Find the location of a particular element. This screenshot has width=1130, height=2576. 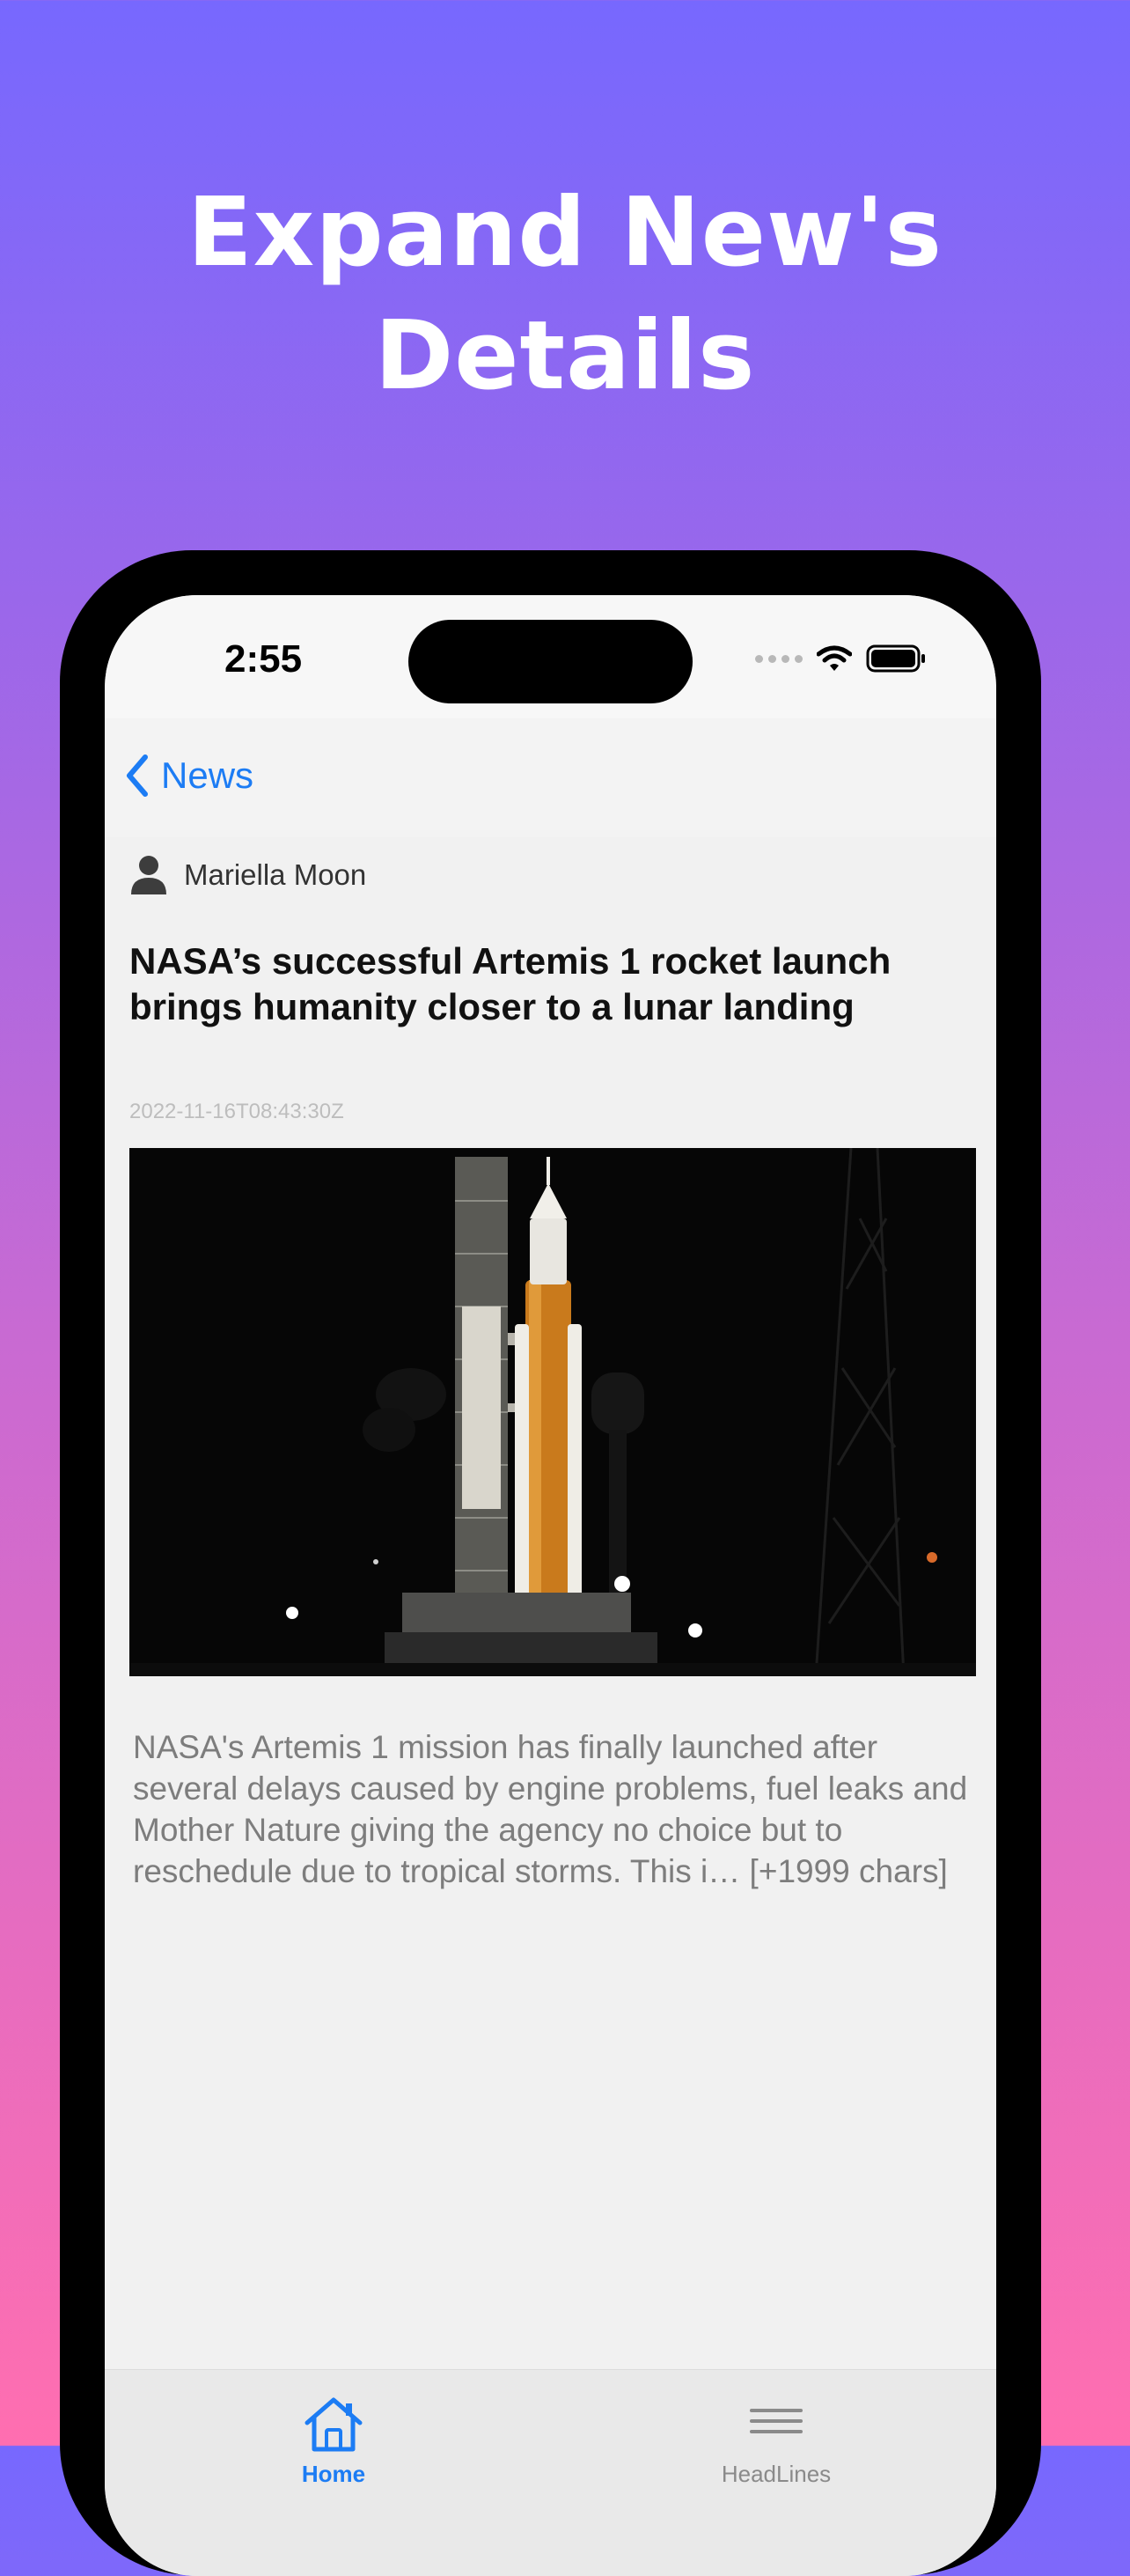

wifi-icon is located at coordinates (834, 658).